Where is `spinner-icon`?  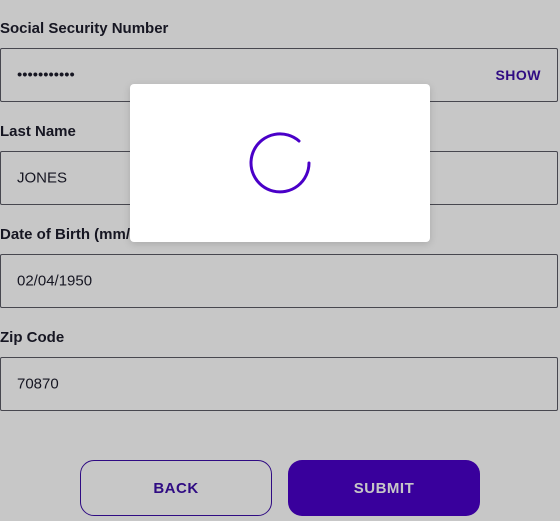 spinner-icon is located at coordinates (280, 163).